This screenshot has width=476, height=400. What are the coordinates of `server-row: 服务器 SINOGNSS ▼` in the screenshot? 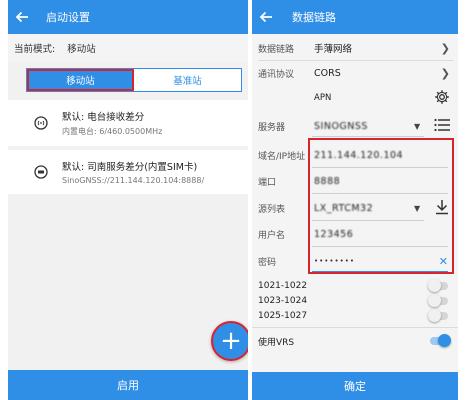 It's located at (355, 126).